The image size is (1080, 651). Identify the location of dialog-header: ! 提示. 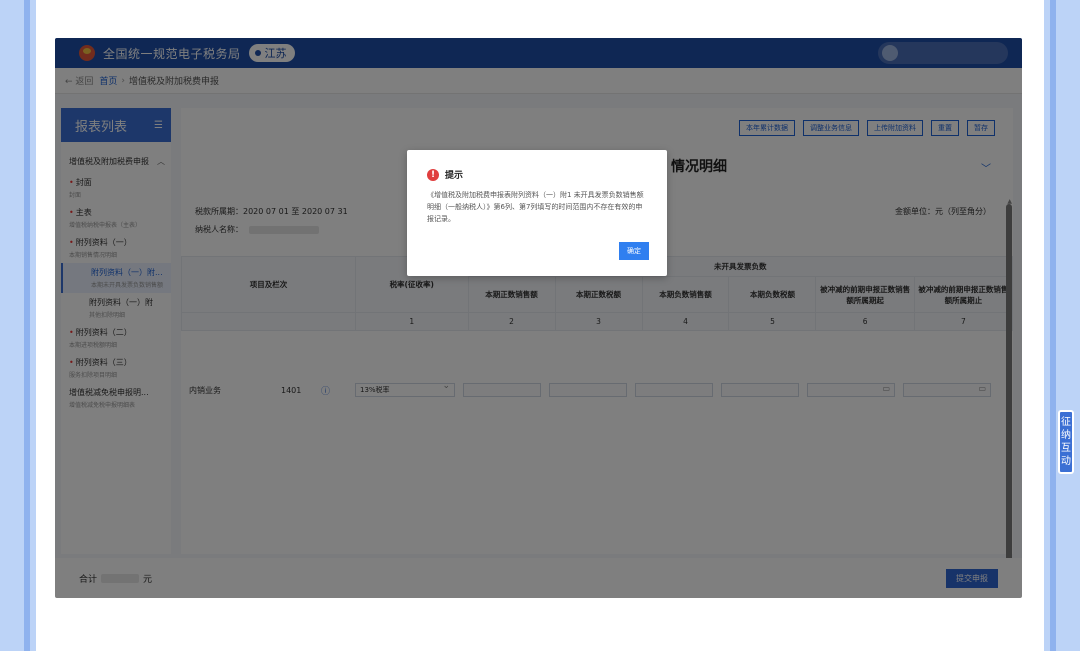
(537, 165).